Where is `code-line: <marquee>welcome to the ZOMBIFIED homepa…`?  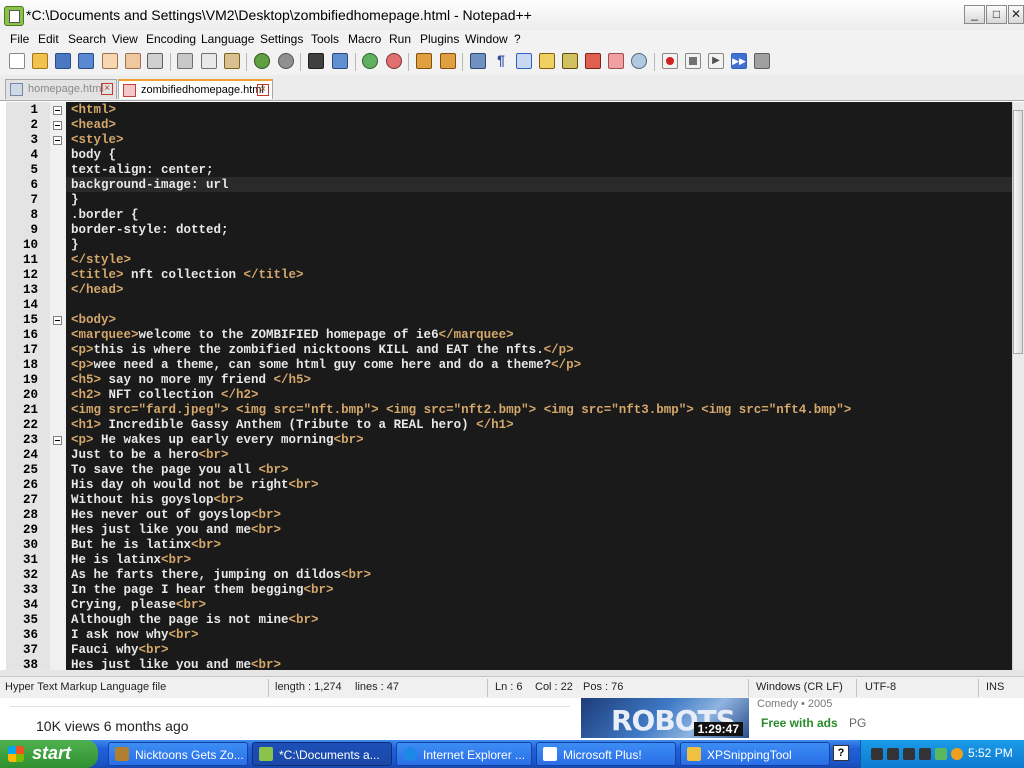 code-line: <marquee>welcome to the ZOMBIFIED homepa… is located at coordinates (292, 335).